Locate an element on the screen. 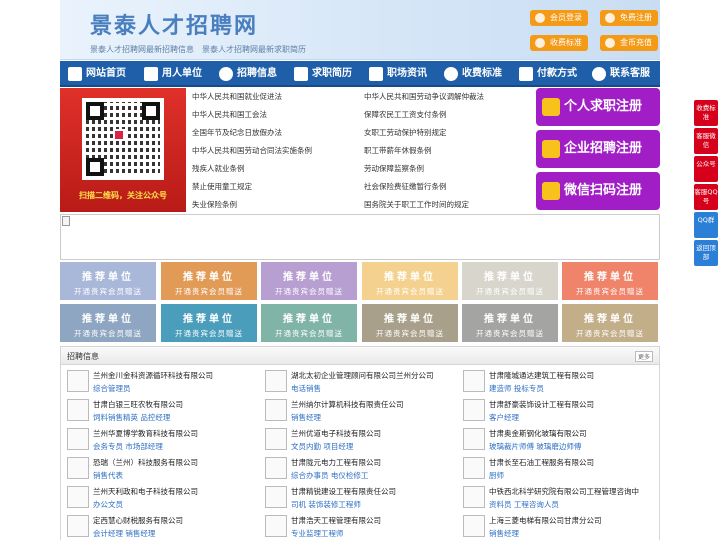 The width and height of the screenshot is (720, 540). law-link: 劳动保障监察条例 is located at coordinates (394, 168).